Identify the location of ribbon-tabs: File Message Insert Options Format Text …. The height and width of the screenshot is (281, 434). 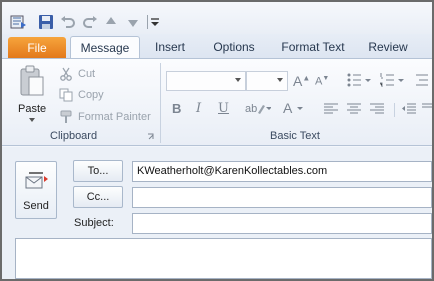
(217, 46).